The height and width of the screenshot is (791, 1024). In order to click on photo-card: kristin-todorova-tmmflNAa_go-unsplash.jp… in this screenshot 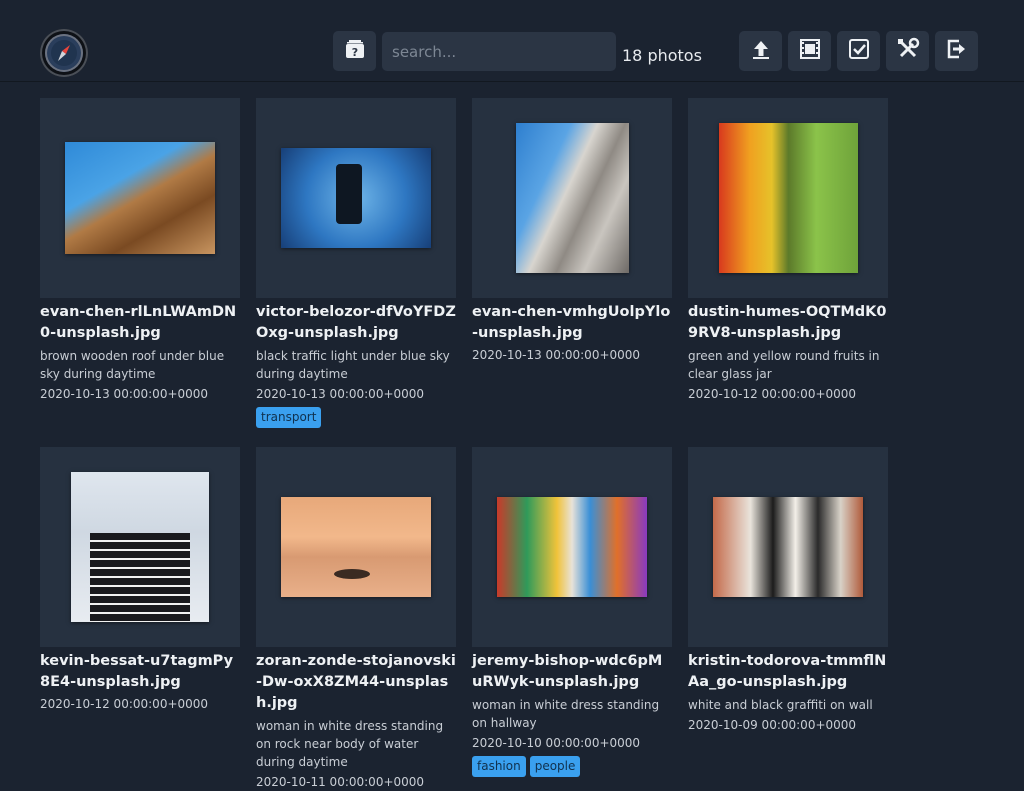, I will do `click(788, 590)`.